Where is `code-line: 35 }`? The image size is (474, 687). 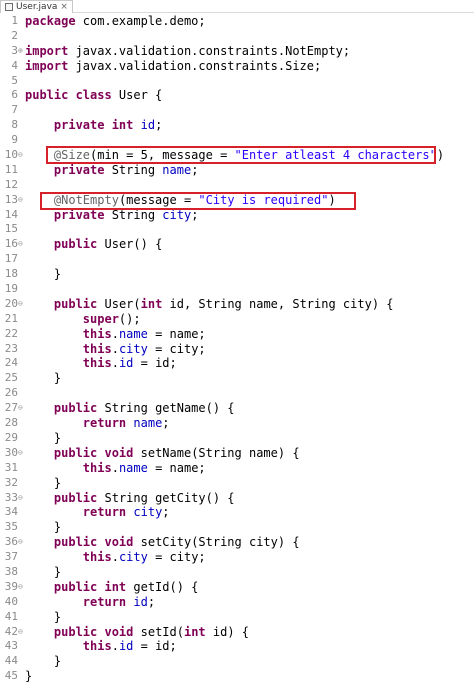
code-line: 35 } is located at coordinates (237, 527).